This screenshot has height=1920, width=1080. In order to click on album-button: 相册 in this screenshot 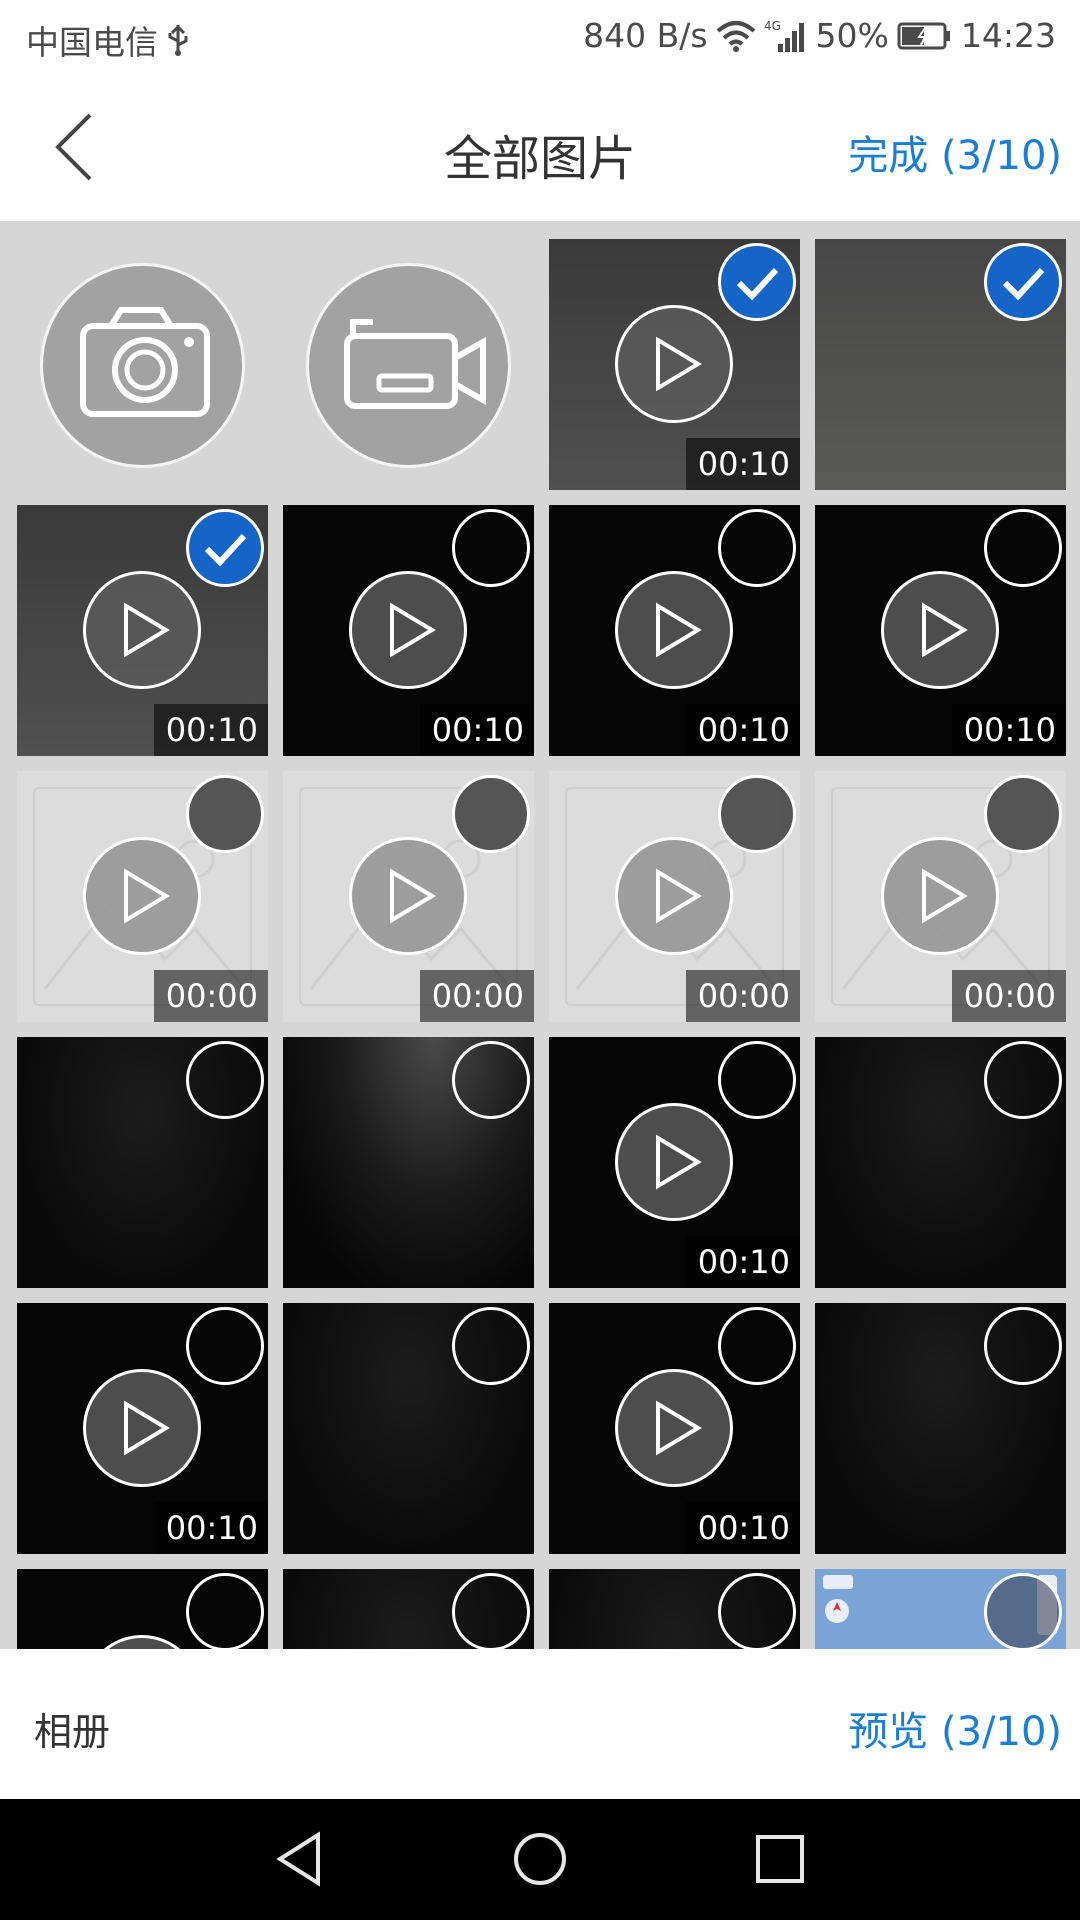, I will do `click(72, 1728)`.